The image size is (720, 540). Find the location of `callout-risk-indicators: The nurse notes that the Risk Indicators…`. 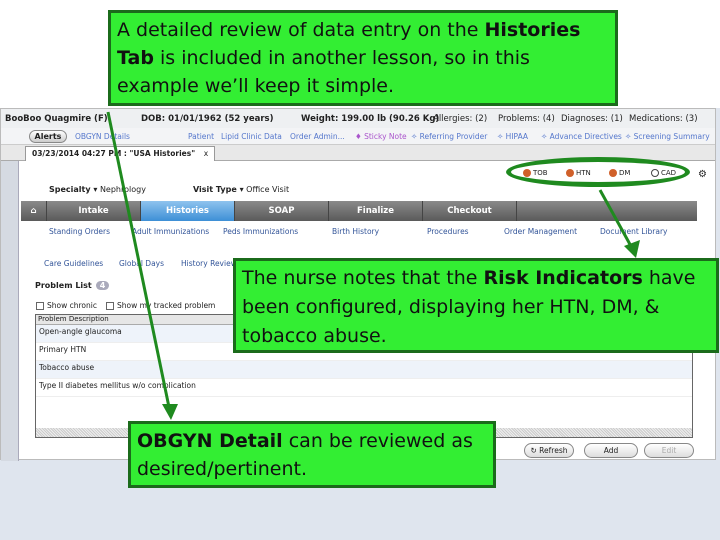

callout-risk-indicators: The nurse notes that the Risk Indicators… is located at coordinates (476, 305).